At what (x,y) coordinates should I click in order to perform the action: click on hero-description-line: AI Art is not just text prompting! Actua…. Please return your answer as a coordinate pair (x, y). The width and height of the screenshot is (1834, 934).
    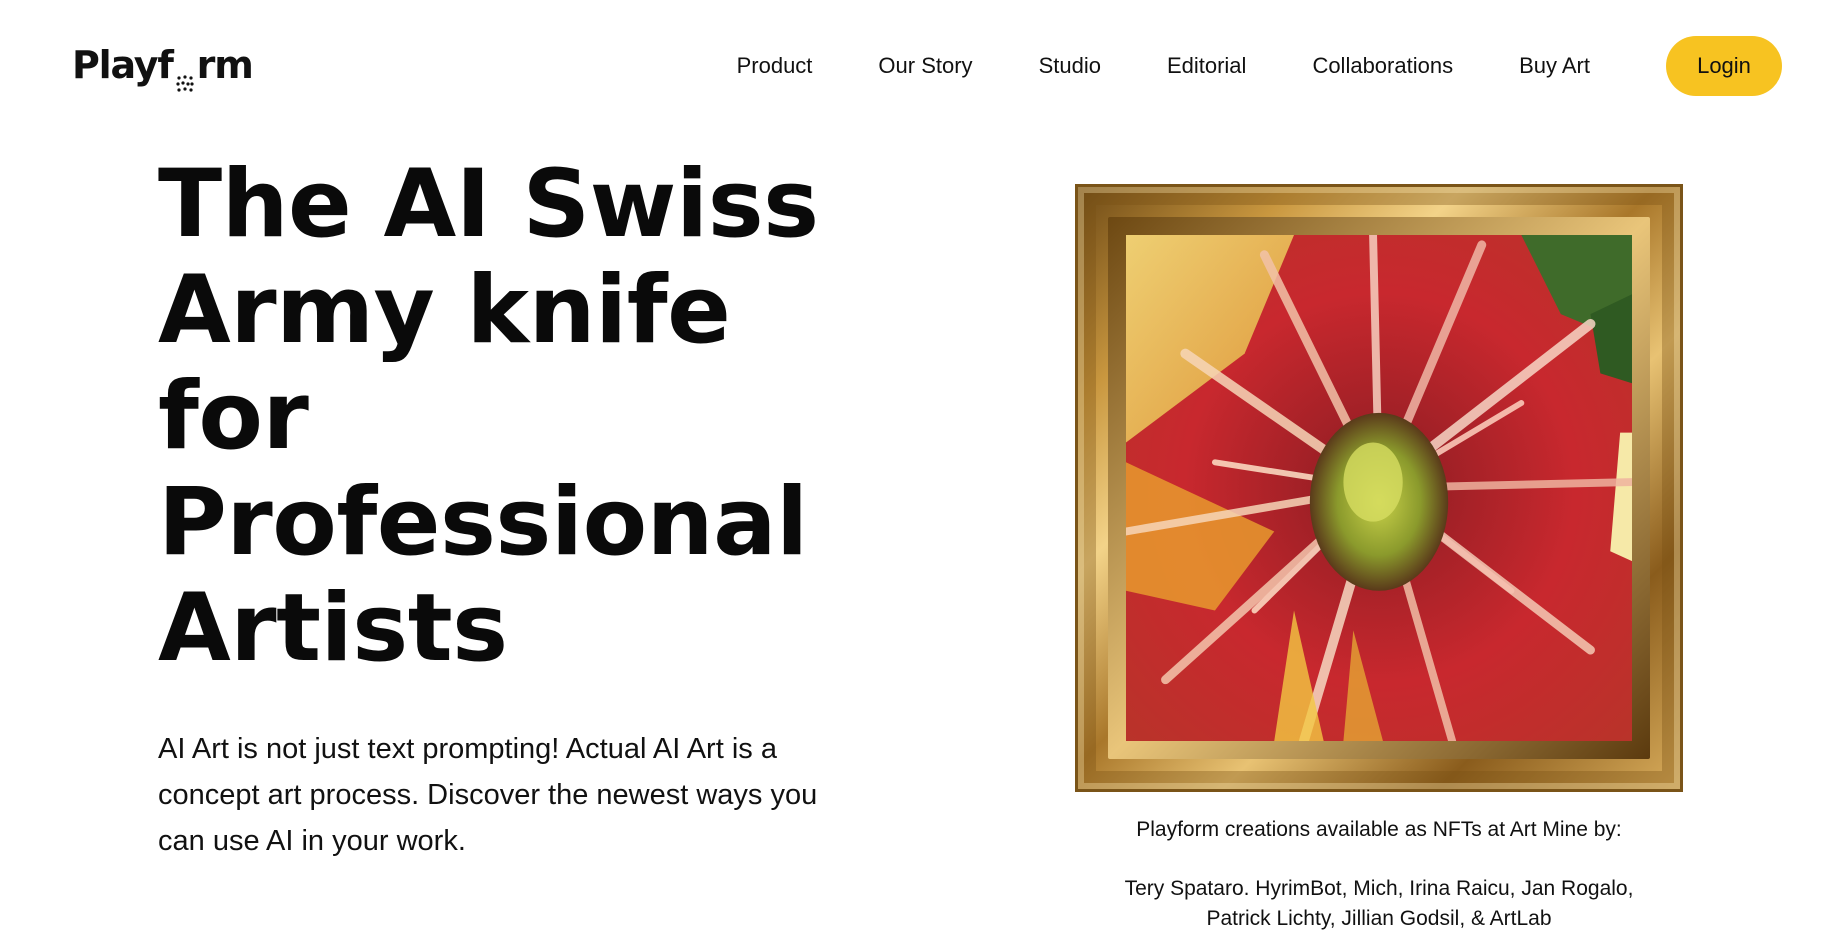
    Looking at the image, I should click on (467, 749).